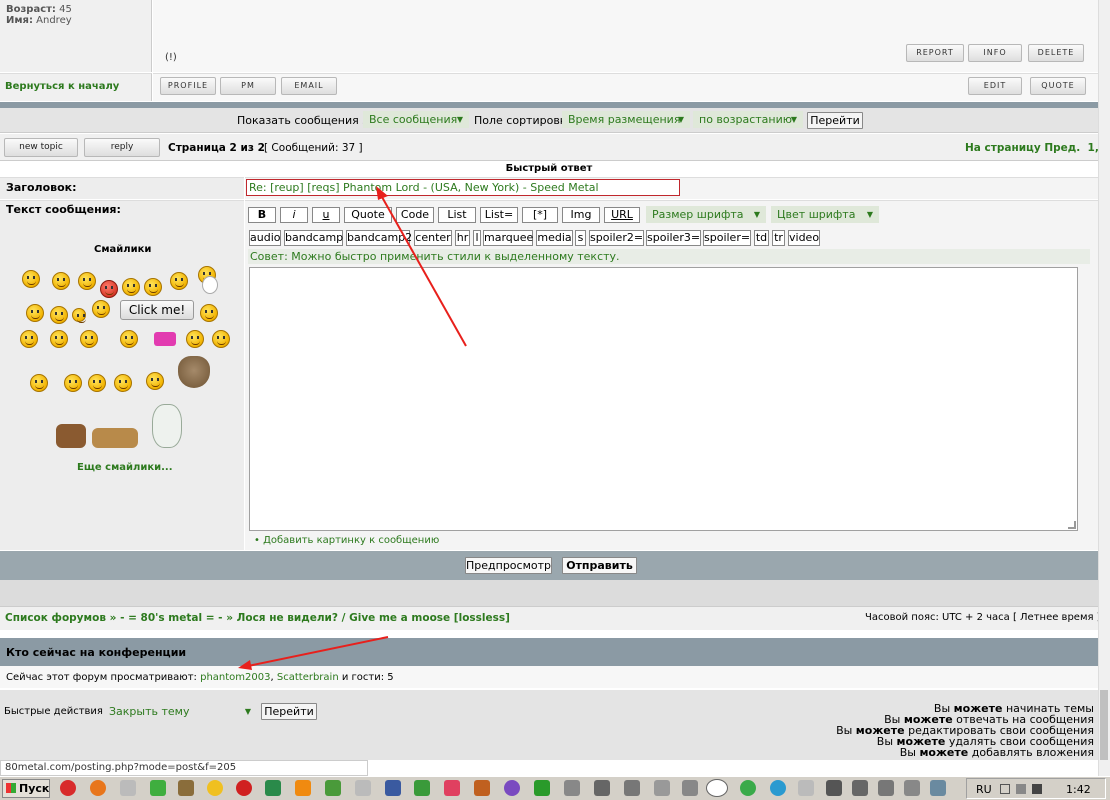  Describe the element at coordinates (1005, 789) in the screenshot. I see `network-icon` at that location.